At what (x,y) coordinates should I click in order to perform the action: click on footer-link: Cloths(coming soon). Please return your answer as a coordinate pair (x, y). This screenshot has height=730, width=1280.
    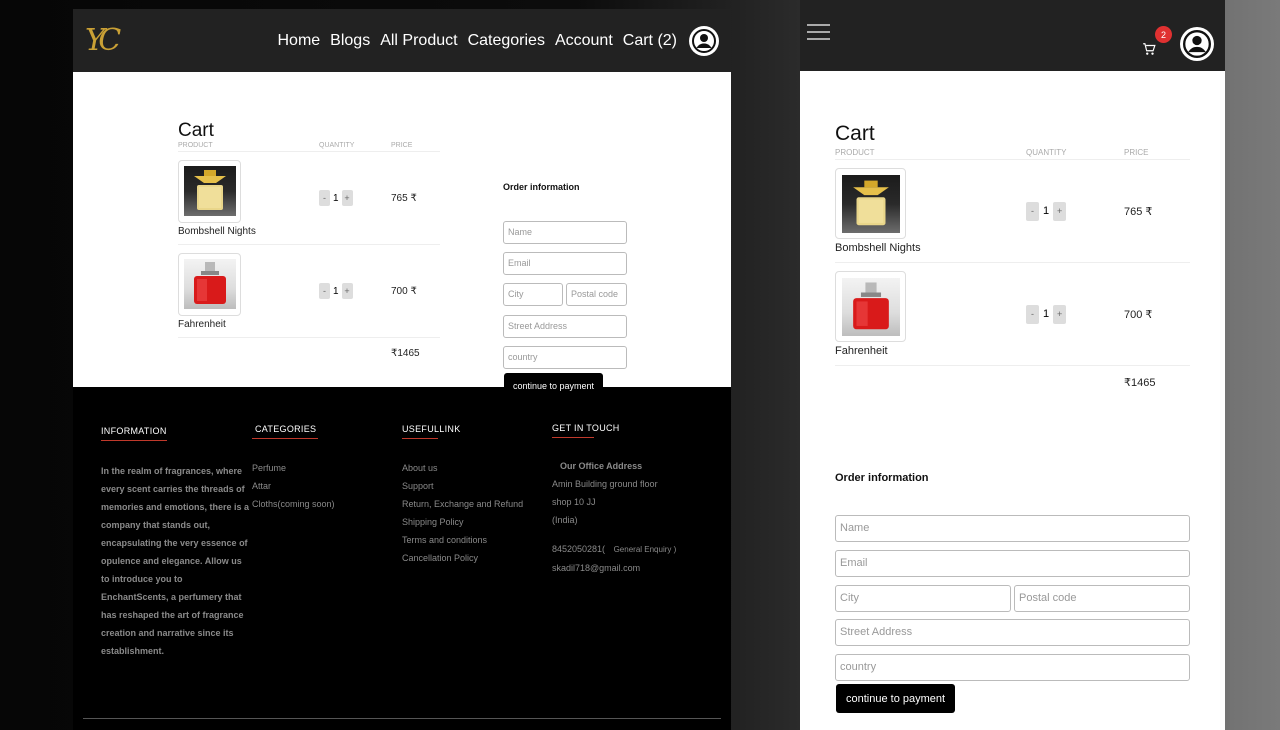
    Looking at the image, I should click on (322, 504).